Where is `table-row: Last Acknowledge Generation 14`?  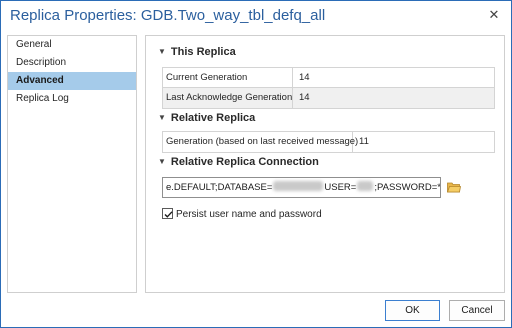
table-row: Last Acknowledge Generation 14 is located at coordinates (328, 98).